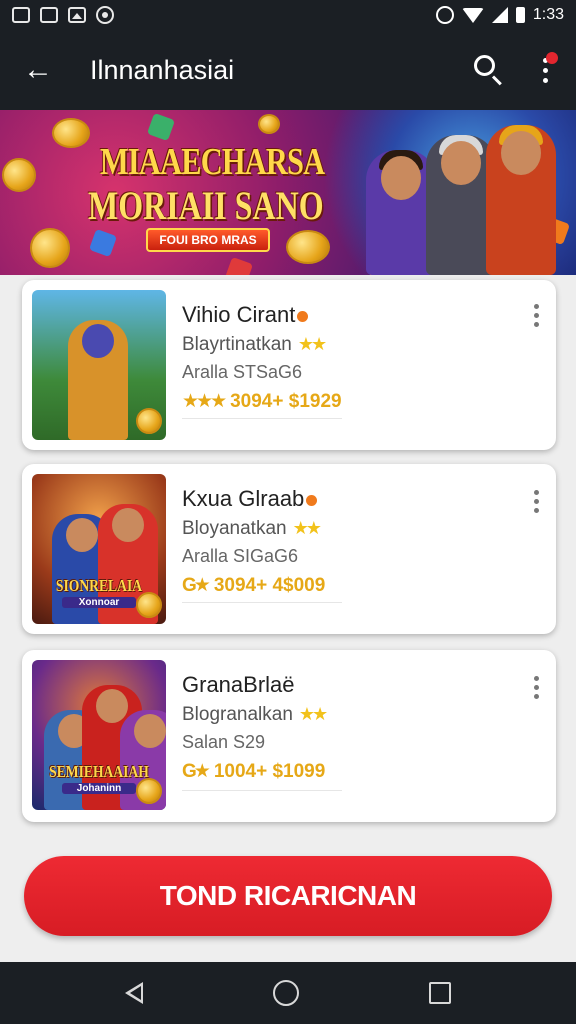  What do you see at coordinates (63, 15) in the screenshot?
I see `status-left-icons` at bounding box center [63, 15].